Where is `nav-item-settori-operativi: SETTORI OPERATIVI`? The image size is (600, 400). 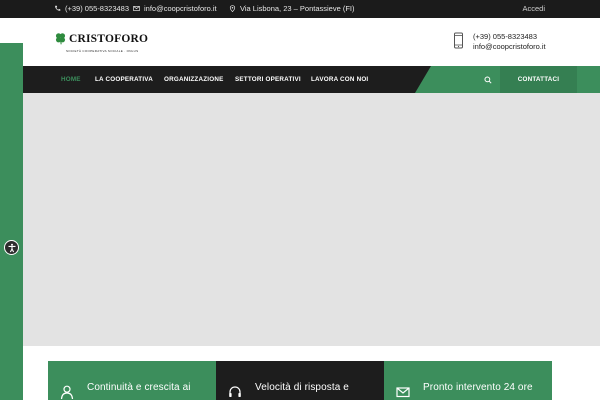 nav-item-settori-operativi: SETTORI OPERATIVI is located at coordinates (268, 79).